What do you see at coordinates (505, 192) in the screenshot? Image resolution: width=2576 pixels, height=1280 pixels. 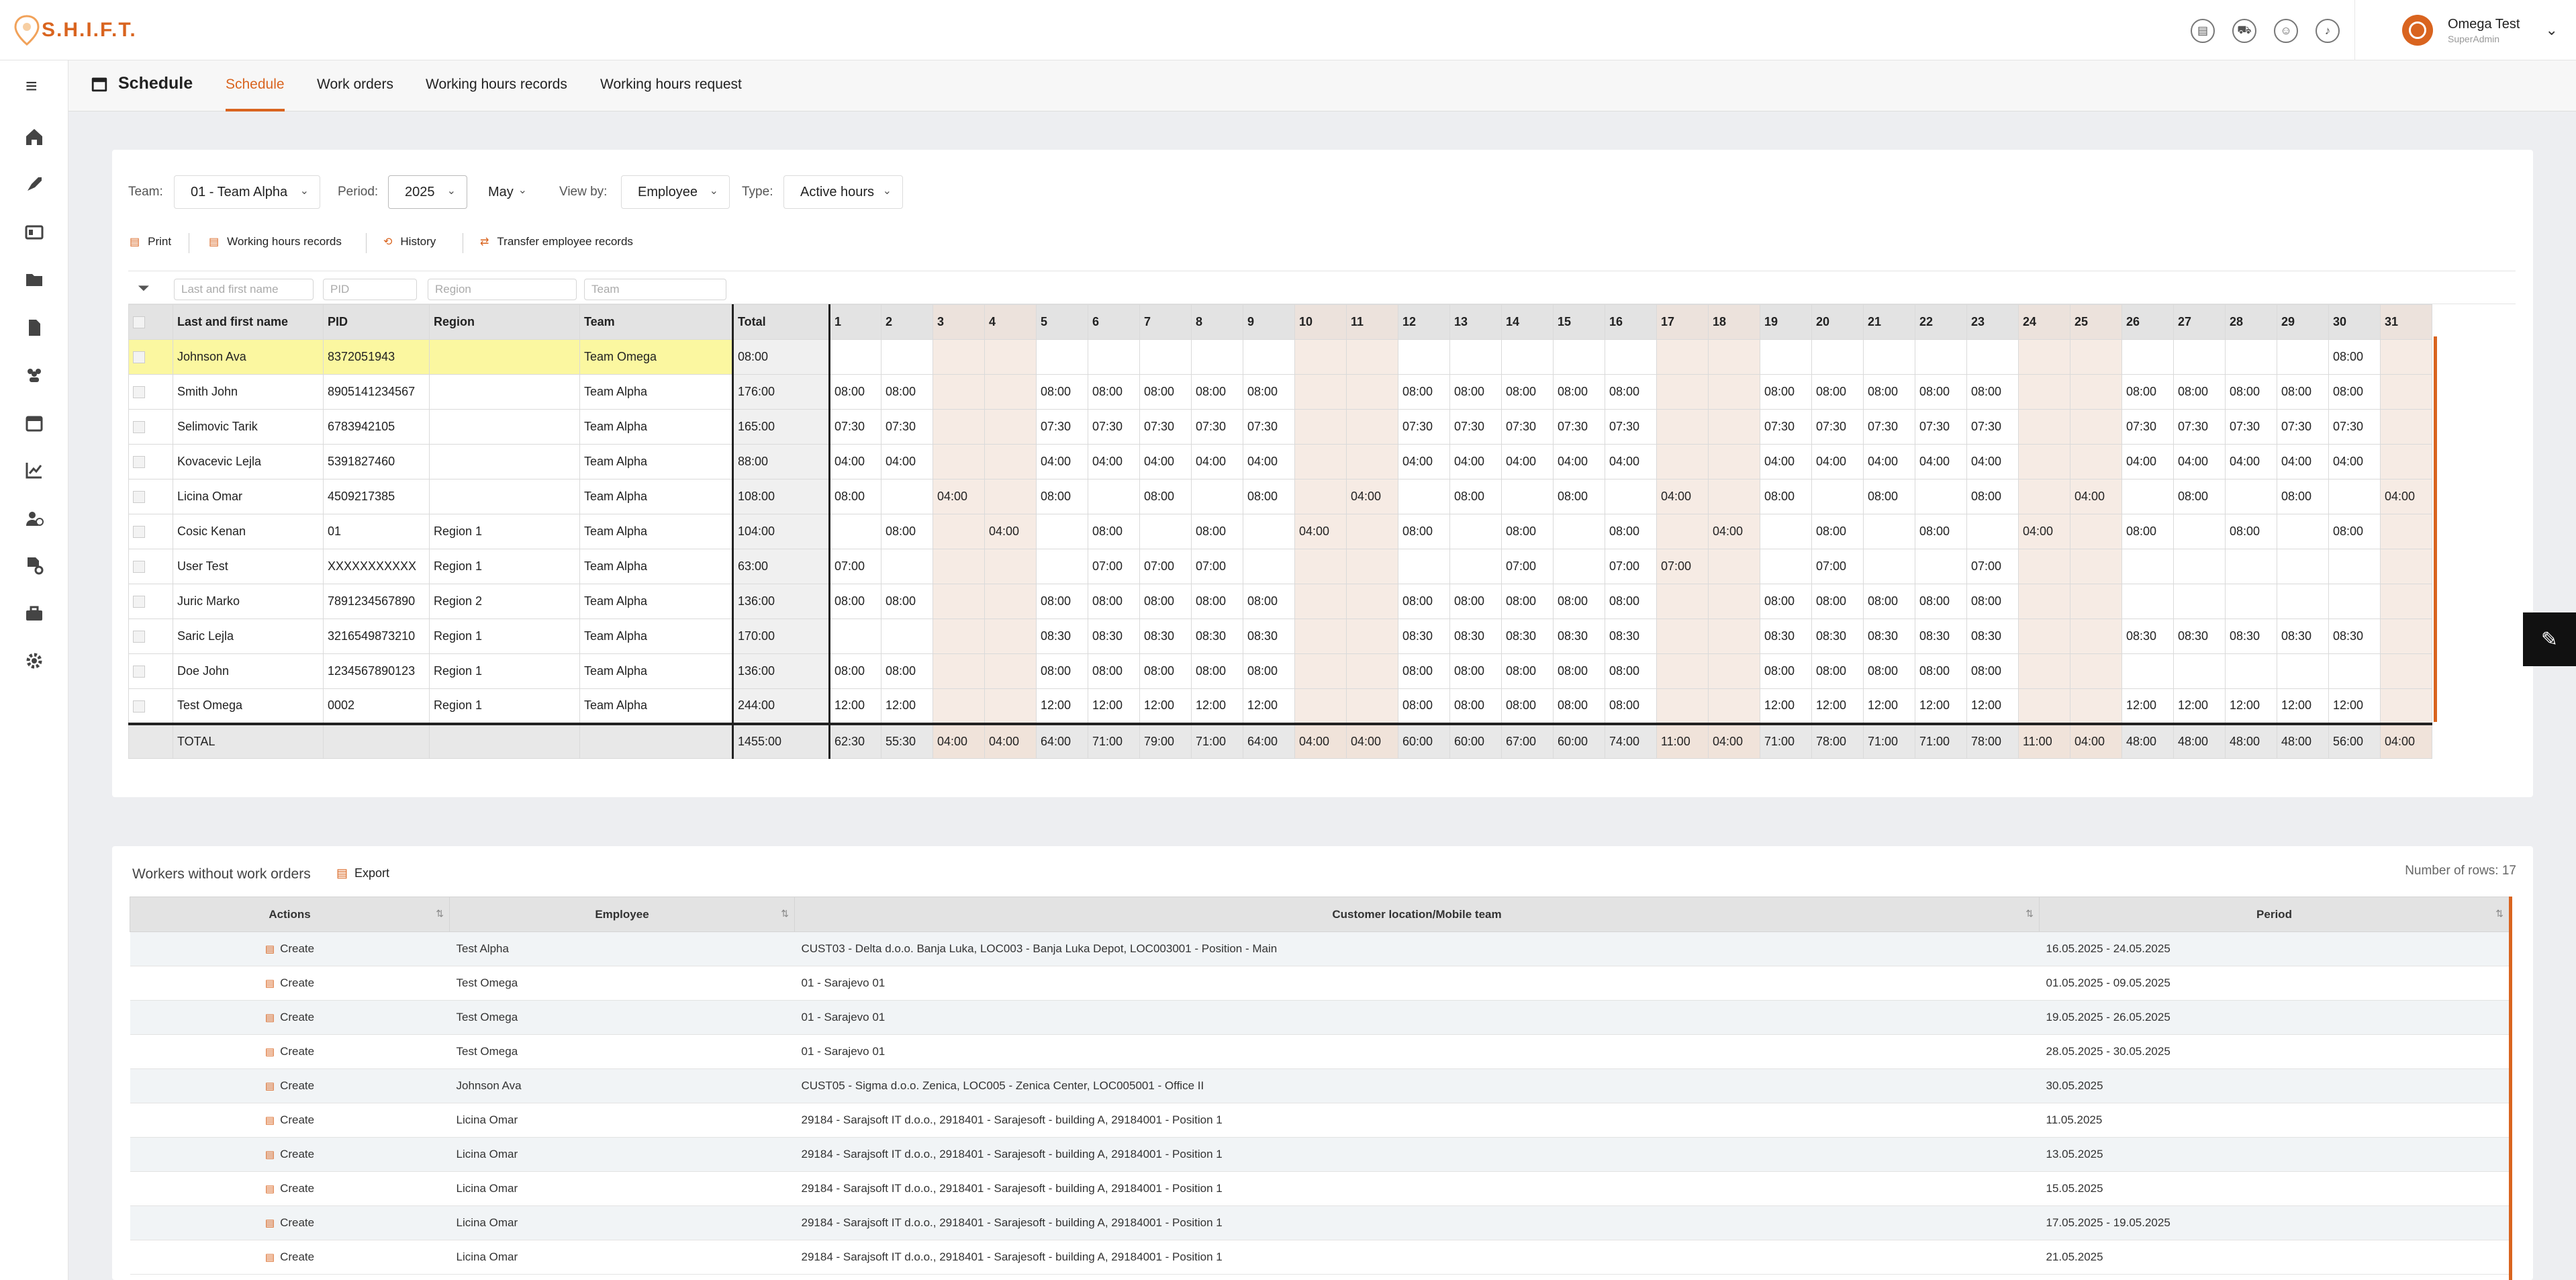 I see `month-select: May ⌄` at bounding box center [505, 192].